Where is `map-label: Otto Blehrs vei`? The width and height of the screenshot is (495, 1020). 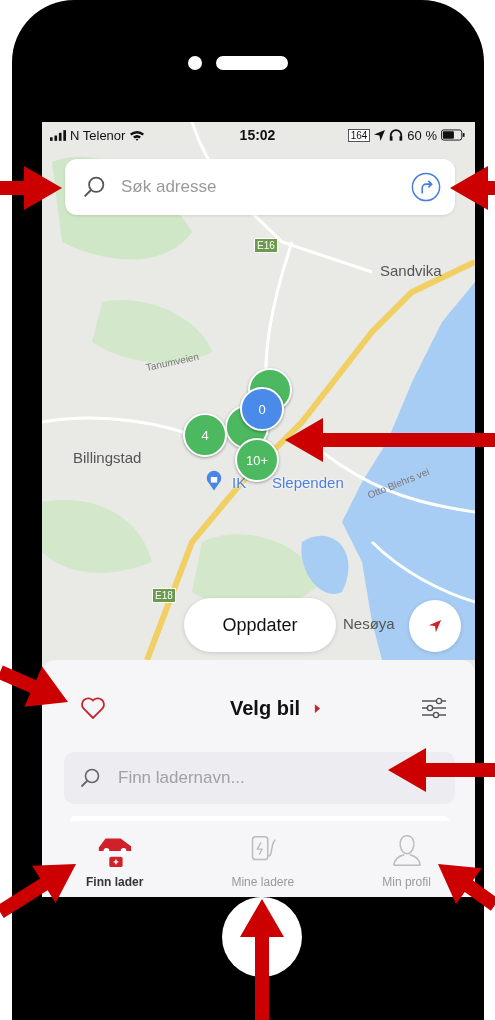
map-label: Otto Blehrs vei is located at coordinates (398, 483).